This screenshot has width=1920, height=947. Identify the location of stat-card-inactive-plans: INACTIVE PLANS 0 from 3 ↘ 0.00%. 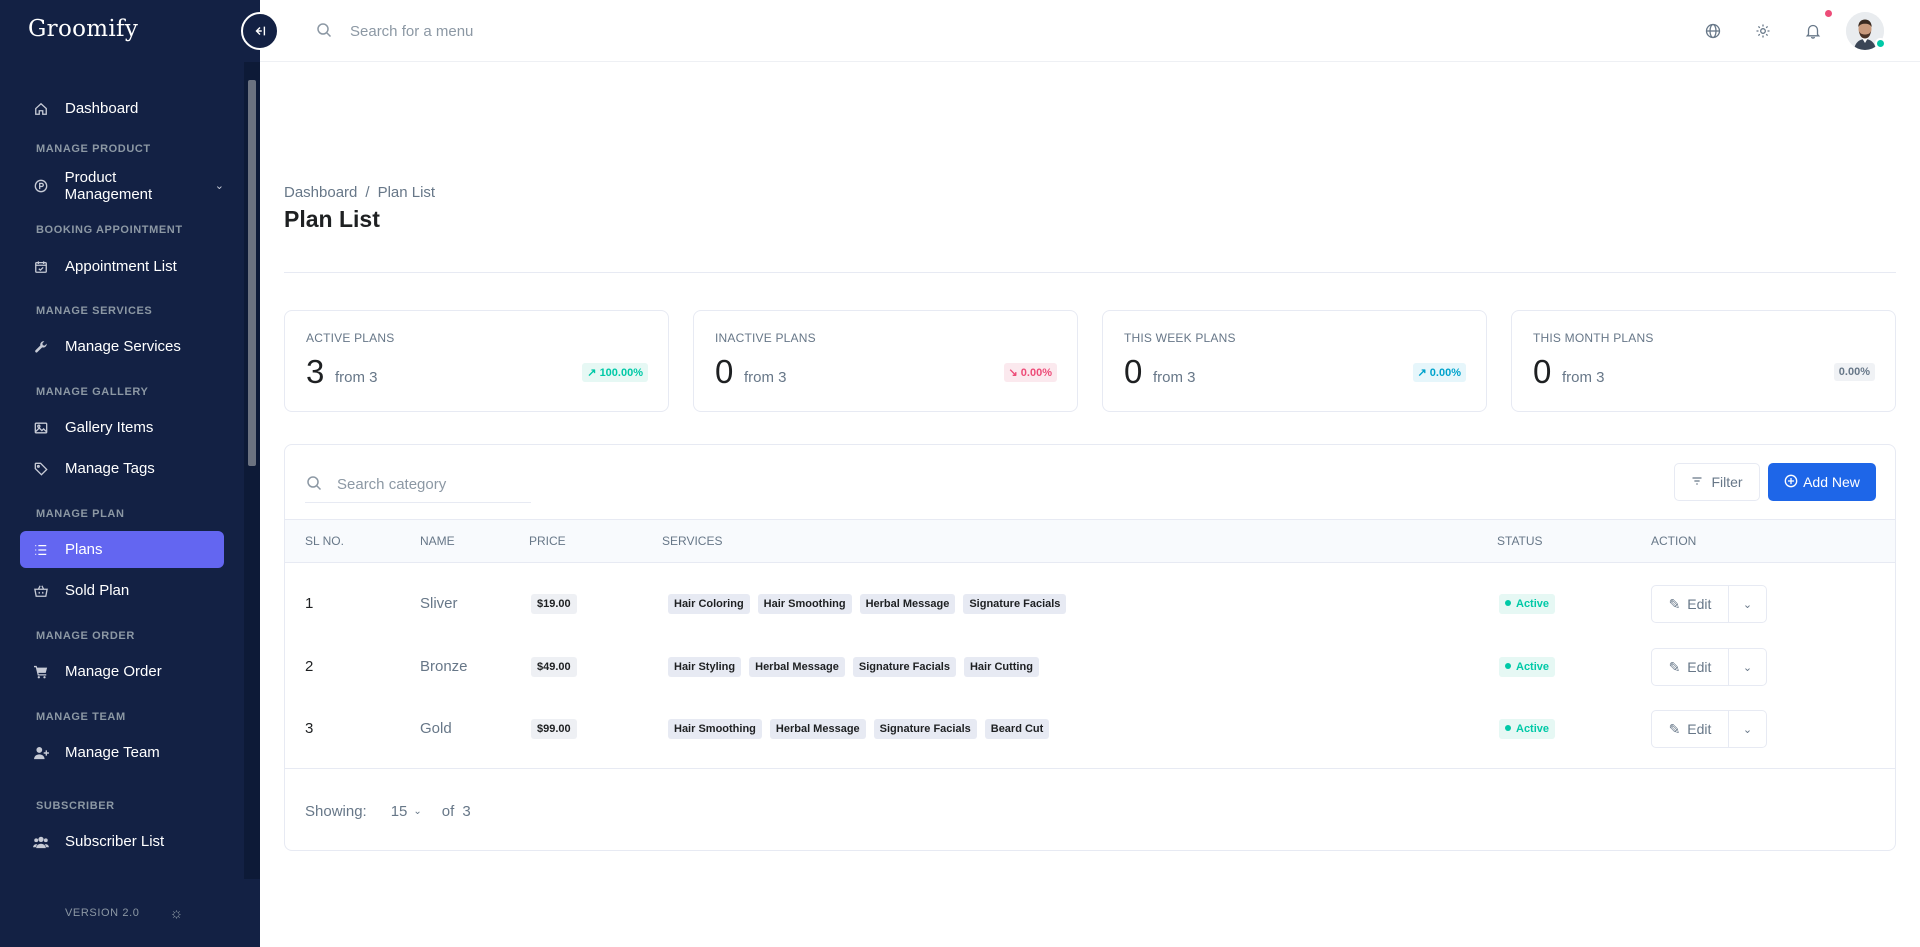
(885, 361).